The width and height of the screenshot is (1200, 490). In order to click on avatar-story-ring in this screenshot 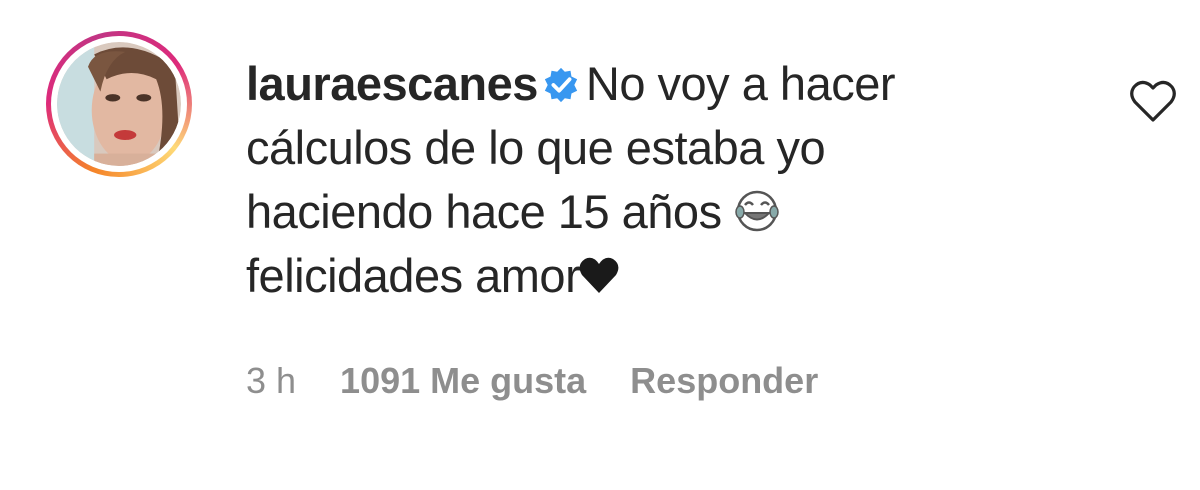, I will do `click(119, 104)`.